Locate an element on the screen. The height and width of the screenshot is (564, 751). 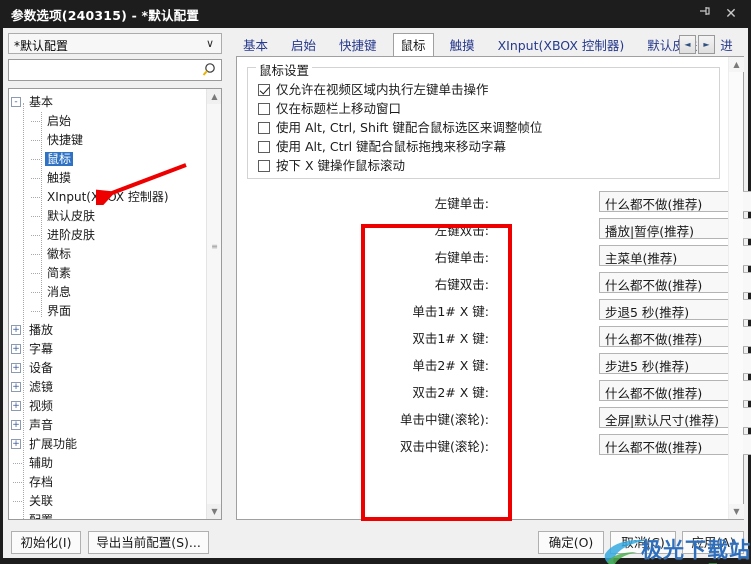
close-icon: ✕ is located at coordinates (731, 14).